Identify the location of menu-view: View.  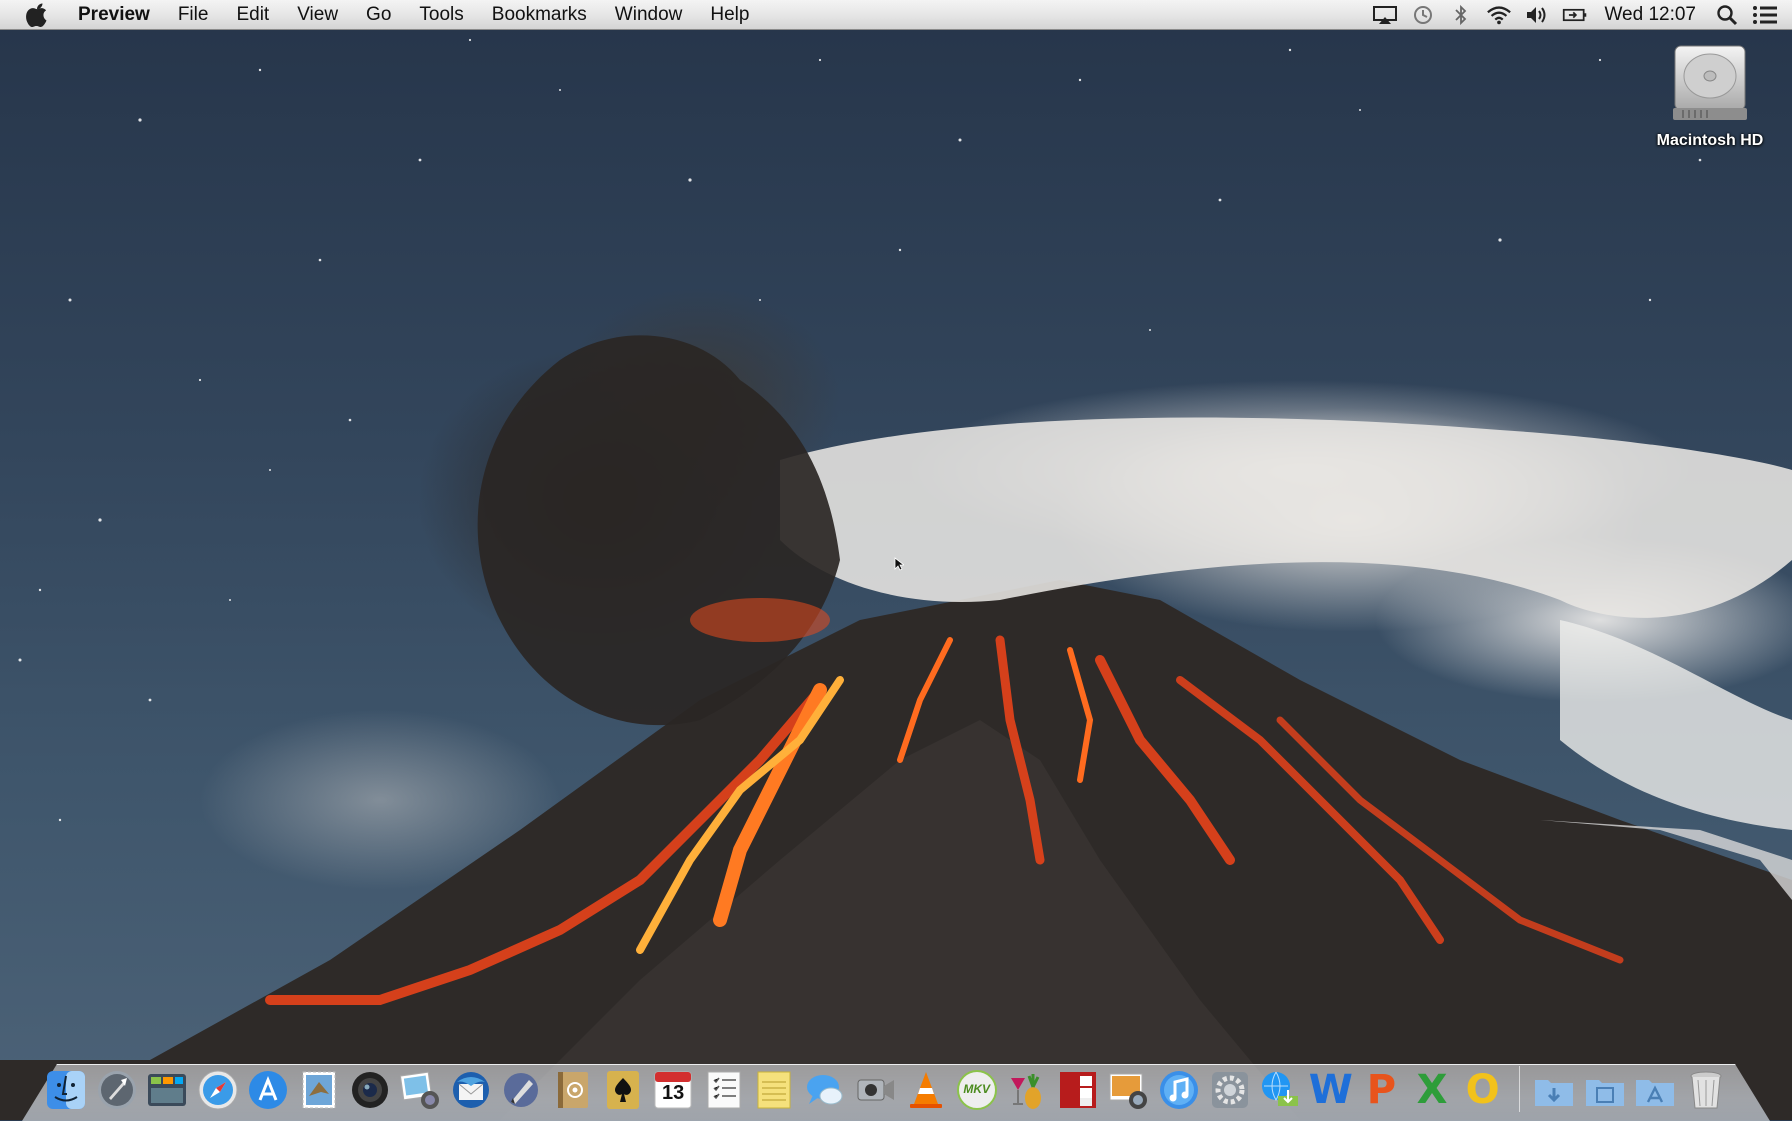
(317, 15).